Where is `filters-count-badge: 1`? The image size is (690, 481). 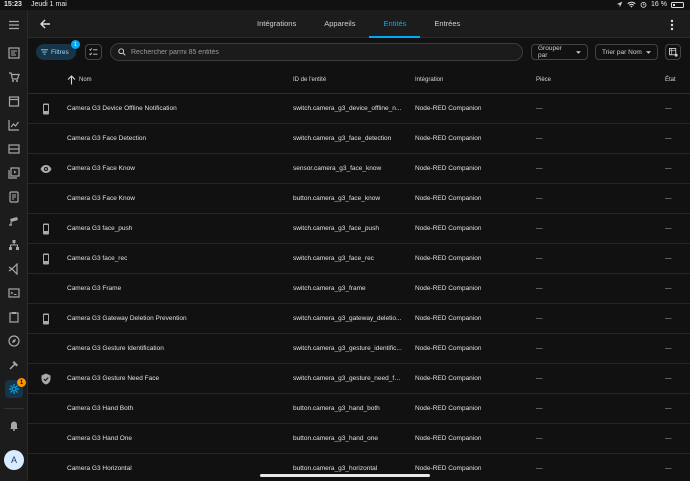 filters-count-badge: 1 is located at coordinates (75, 44).